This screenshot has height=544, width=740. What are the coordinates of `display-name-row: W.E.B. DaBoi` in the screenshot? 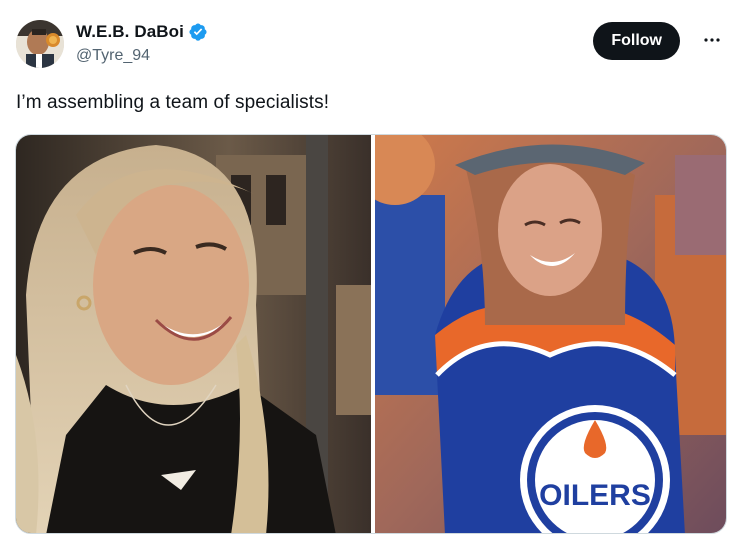 It's located at (142, 32).